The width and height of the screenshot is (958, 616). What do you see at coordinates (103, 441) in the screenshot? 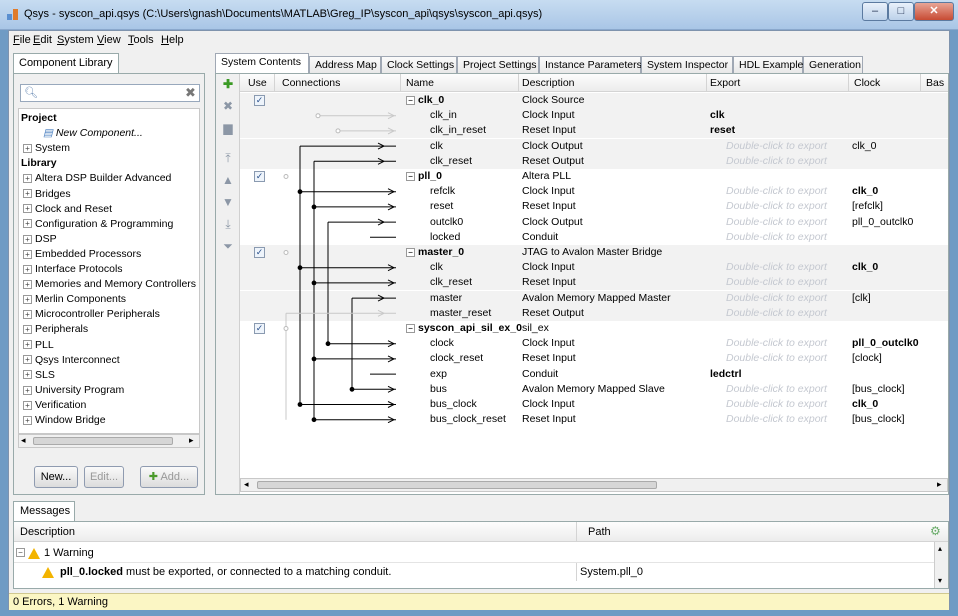
I see `library-scroll-thumb` at bounding box center [103, 441].